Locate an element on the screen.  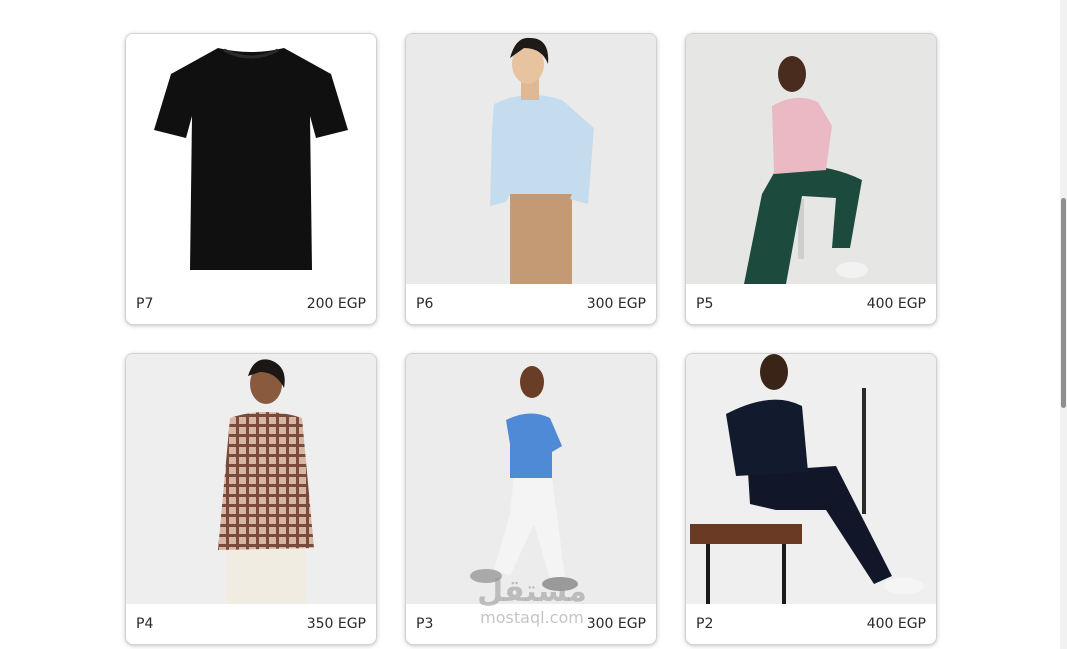
product-card: P4 350 EGP is located at coordinates (251, 499).